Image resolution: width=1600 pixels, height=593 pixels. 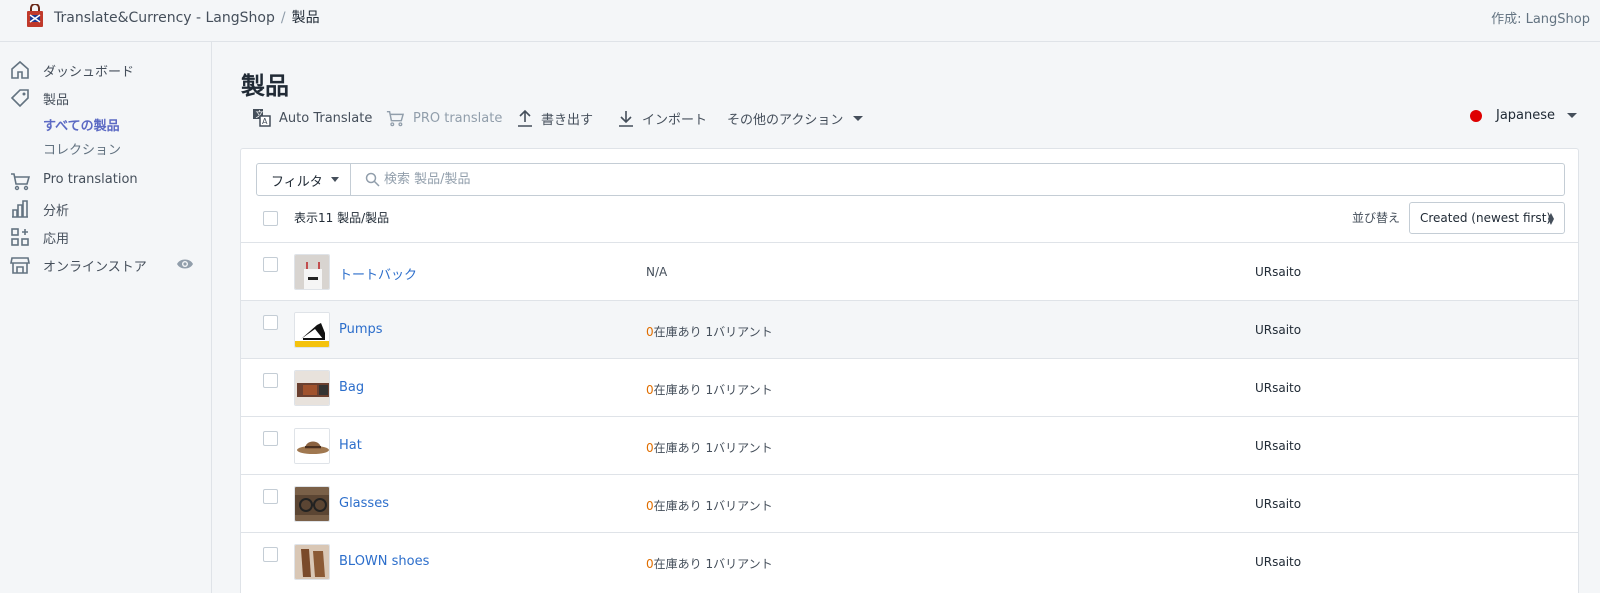 What do you see at coordinates (909, 503) in the screenshot?
I see `table-row: Glasses 0在庫あり 1バリアント URsaito` at bounding box center [909, 503].